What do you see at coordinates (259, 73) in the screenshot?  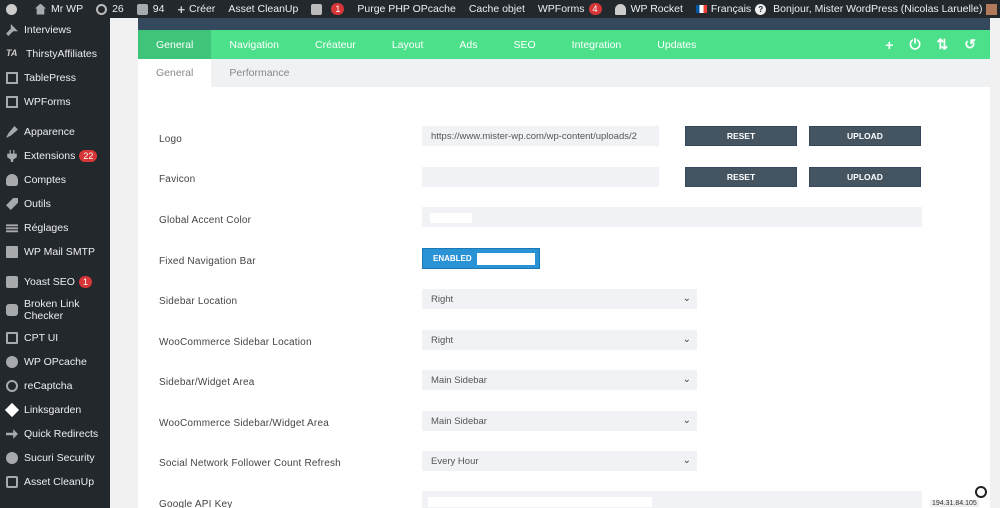 I see `subtab-performance: Performance` at bounding box center [259, 73].